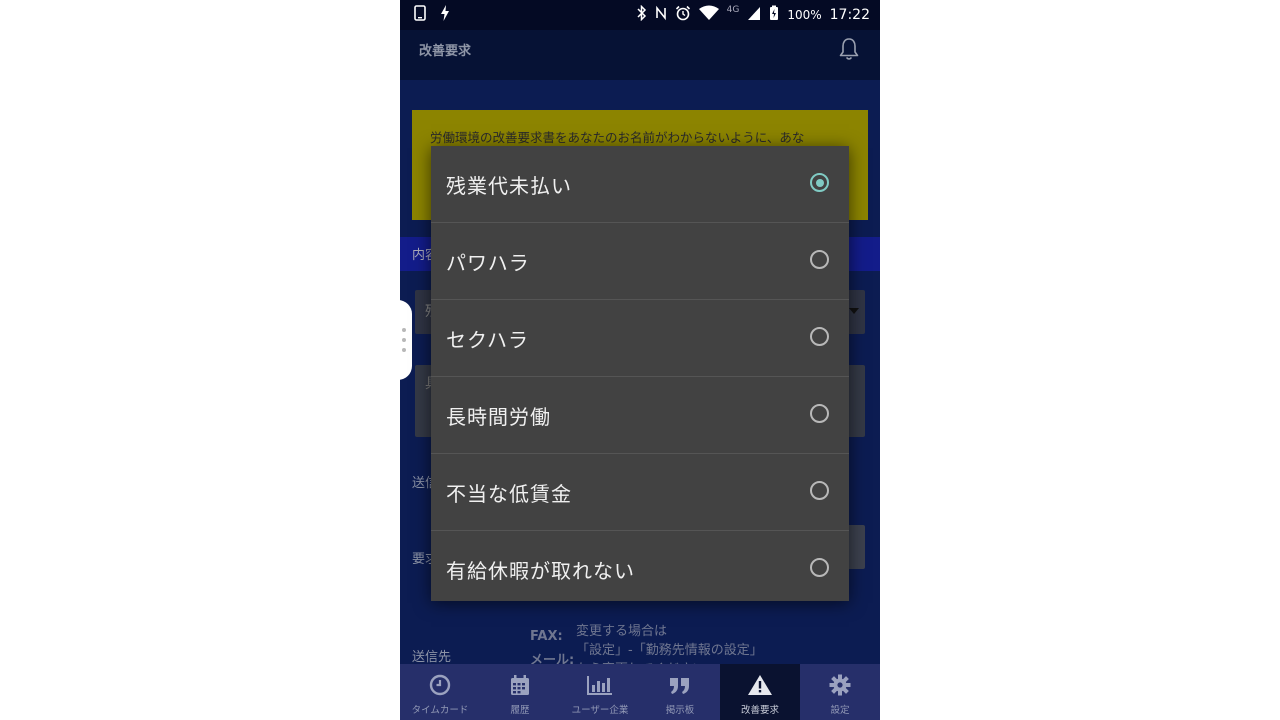 The width and height of the screenshot is (1280, 720). I want to click on radio-selected-icon, so click(819, 182).